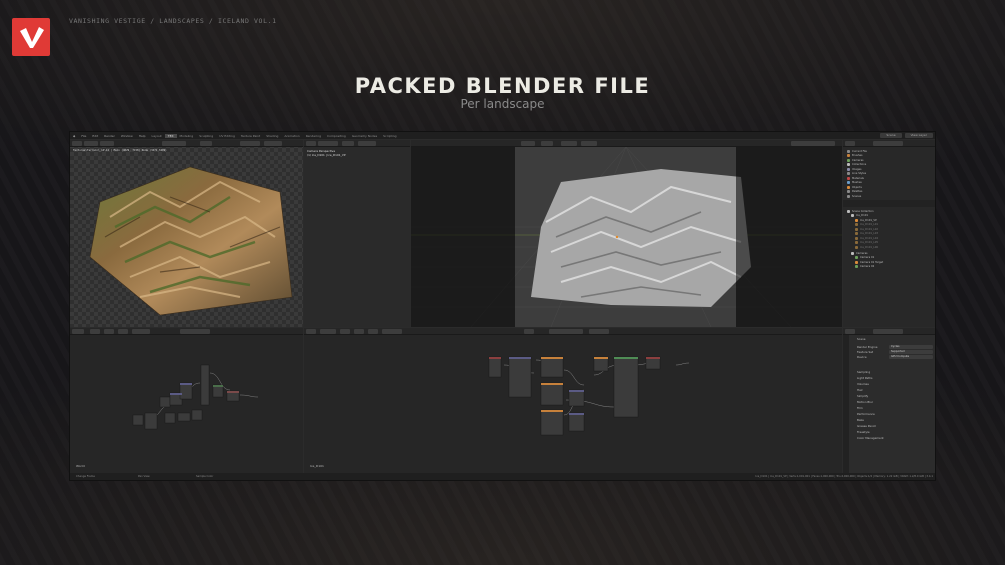 The width and height of the screenshot is (1005, 565). I want to click on brand-logo, so click(31, 37).